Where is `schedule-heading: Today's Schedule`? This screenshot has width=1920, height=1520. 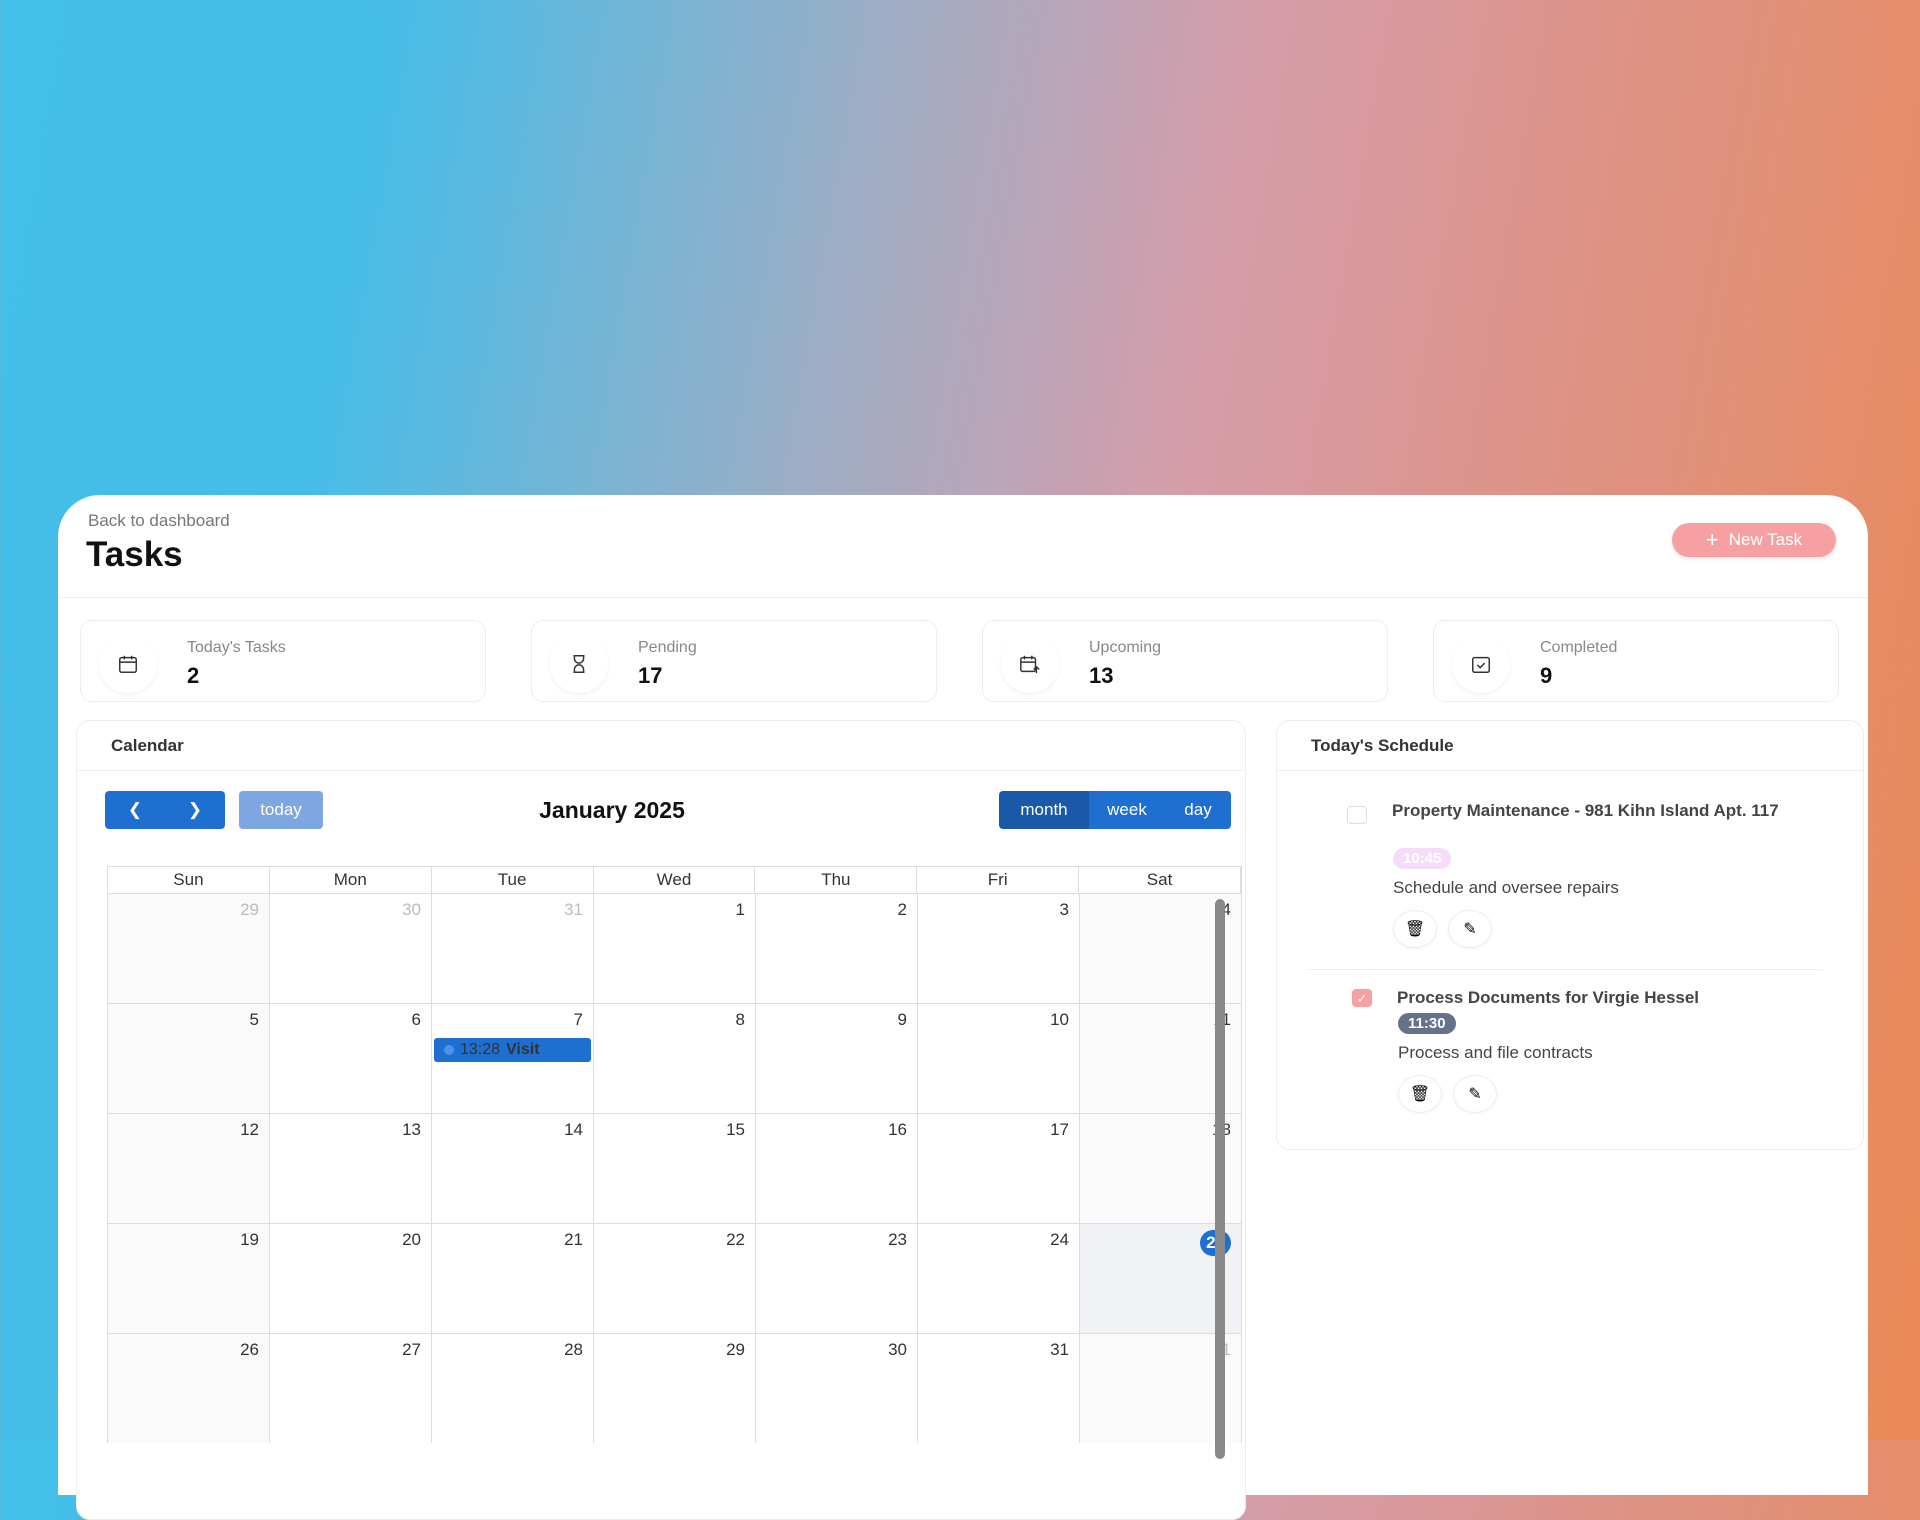 schedule-heading: Today's Schedule is located at coordinates (1570, 746).